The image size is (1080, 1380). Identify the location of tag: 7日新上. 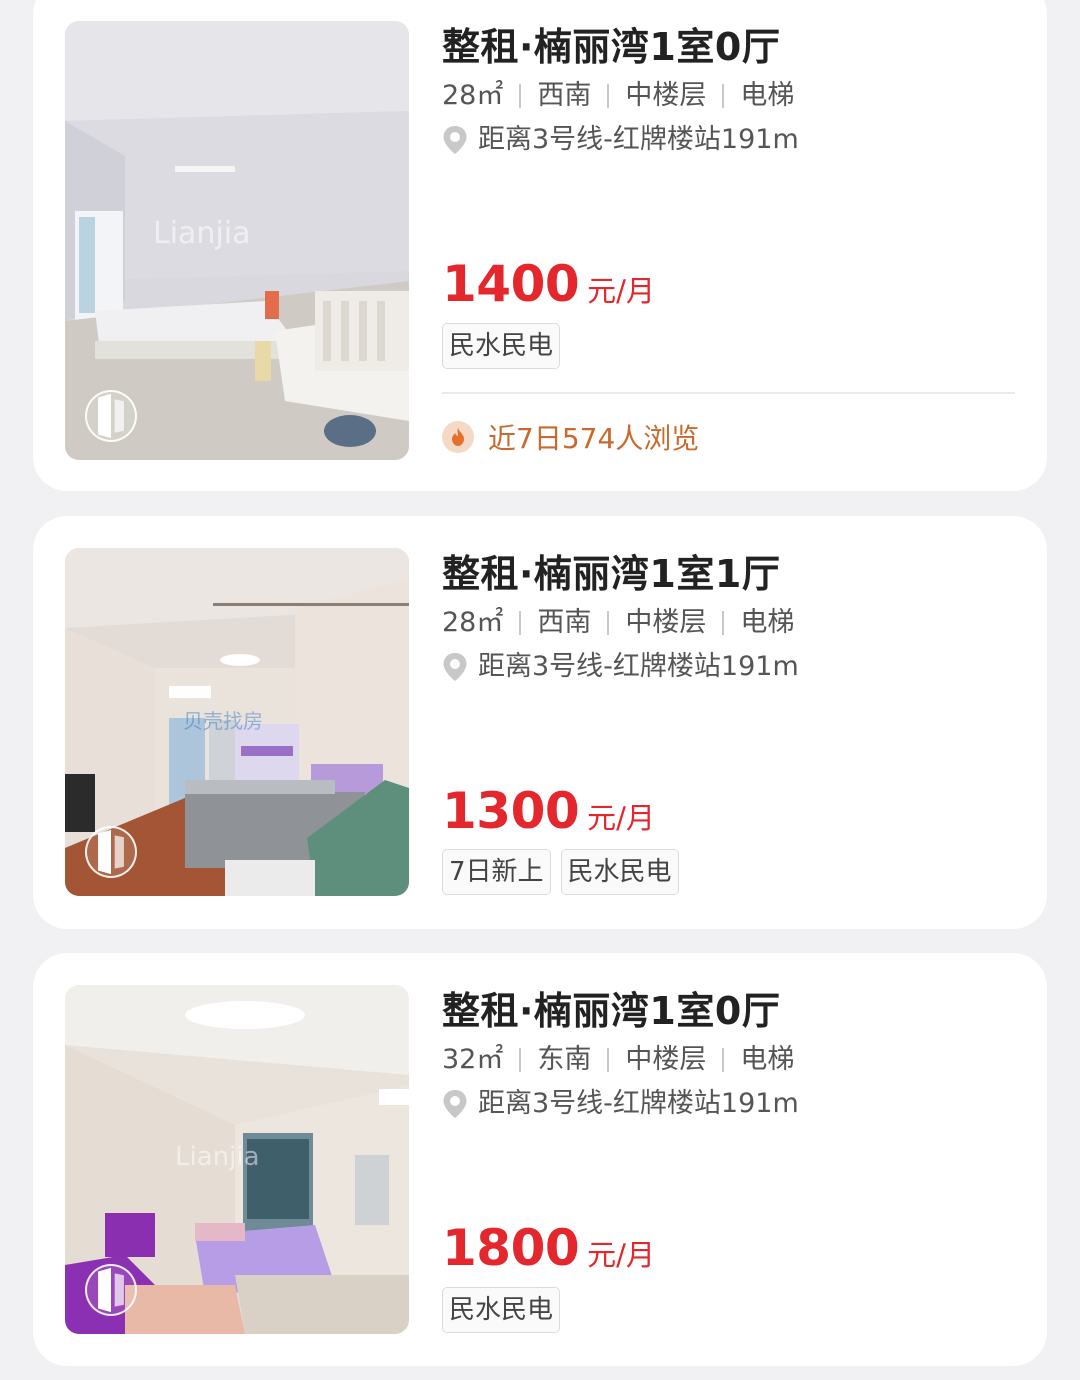
(496, 872).